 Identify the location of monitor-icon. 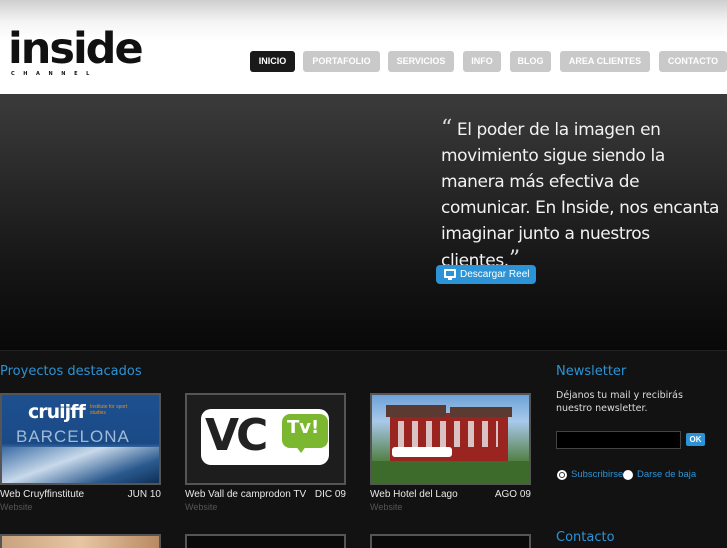
(450, 274).